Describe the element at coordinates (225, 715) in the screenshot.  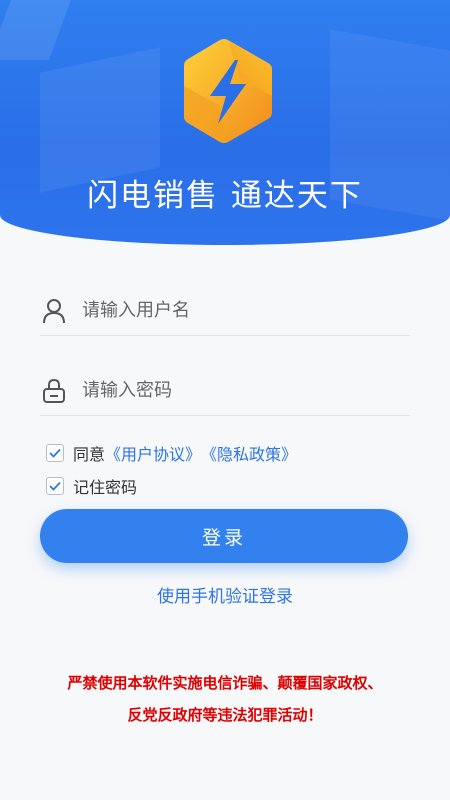
I see `legal-warning-line-2: 反党反政府等违法犯罪活动！` at that location.